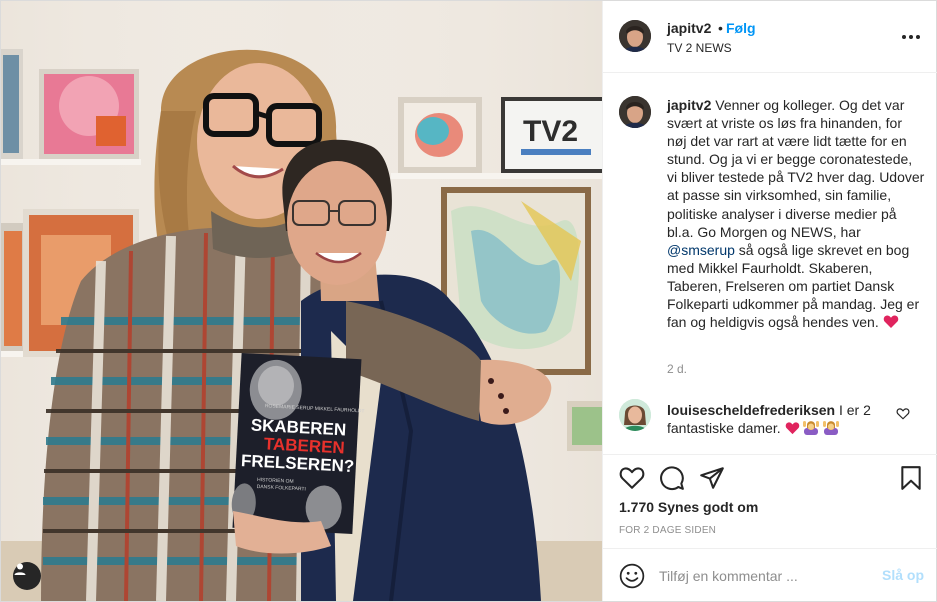 The image size is (937, 602). What do you see at coordinates (741, 28) in the screenshot?
I see `follow-button: Følg` at bounding box center [741, 28].